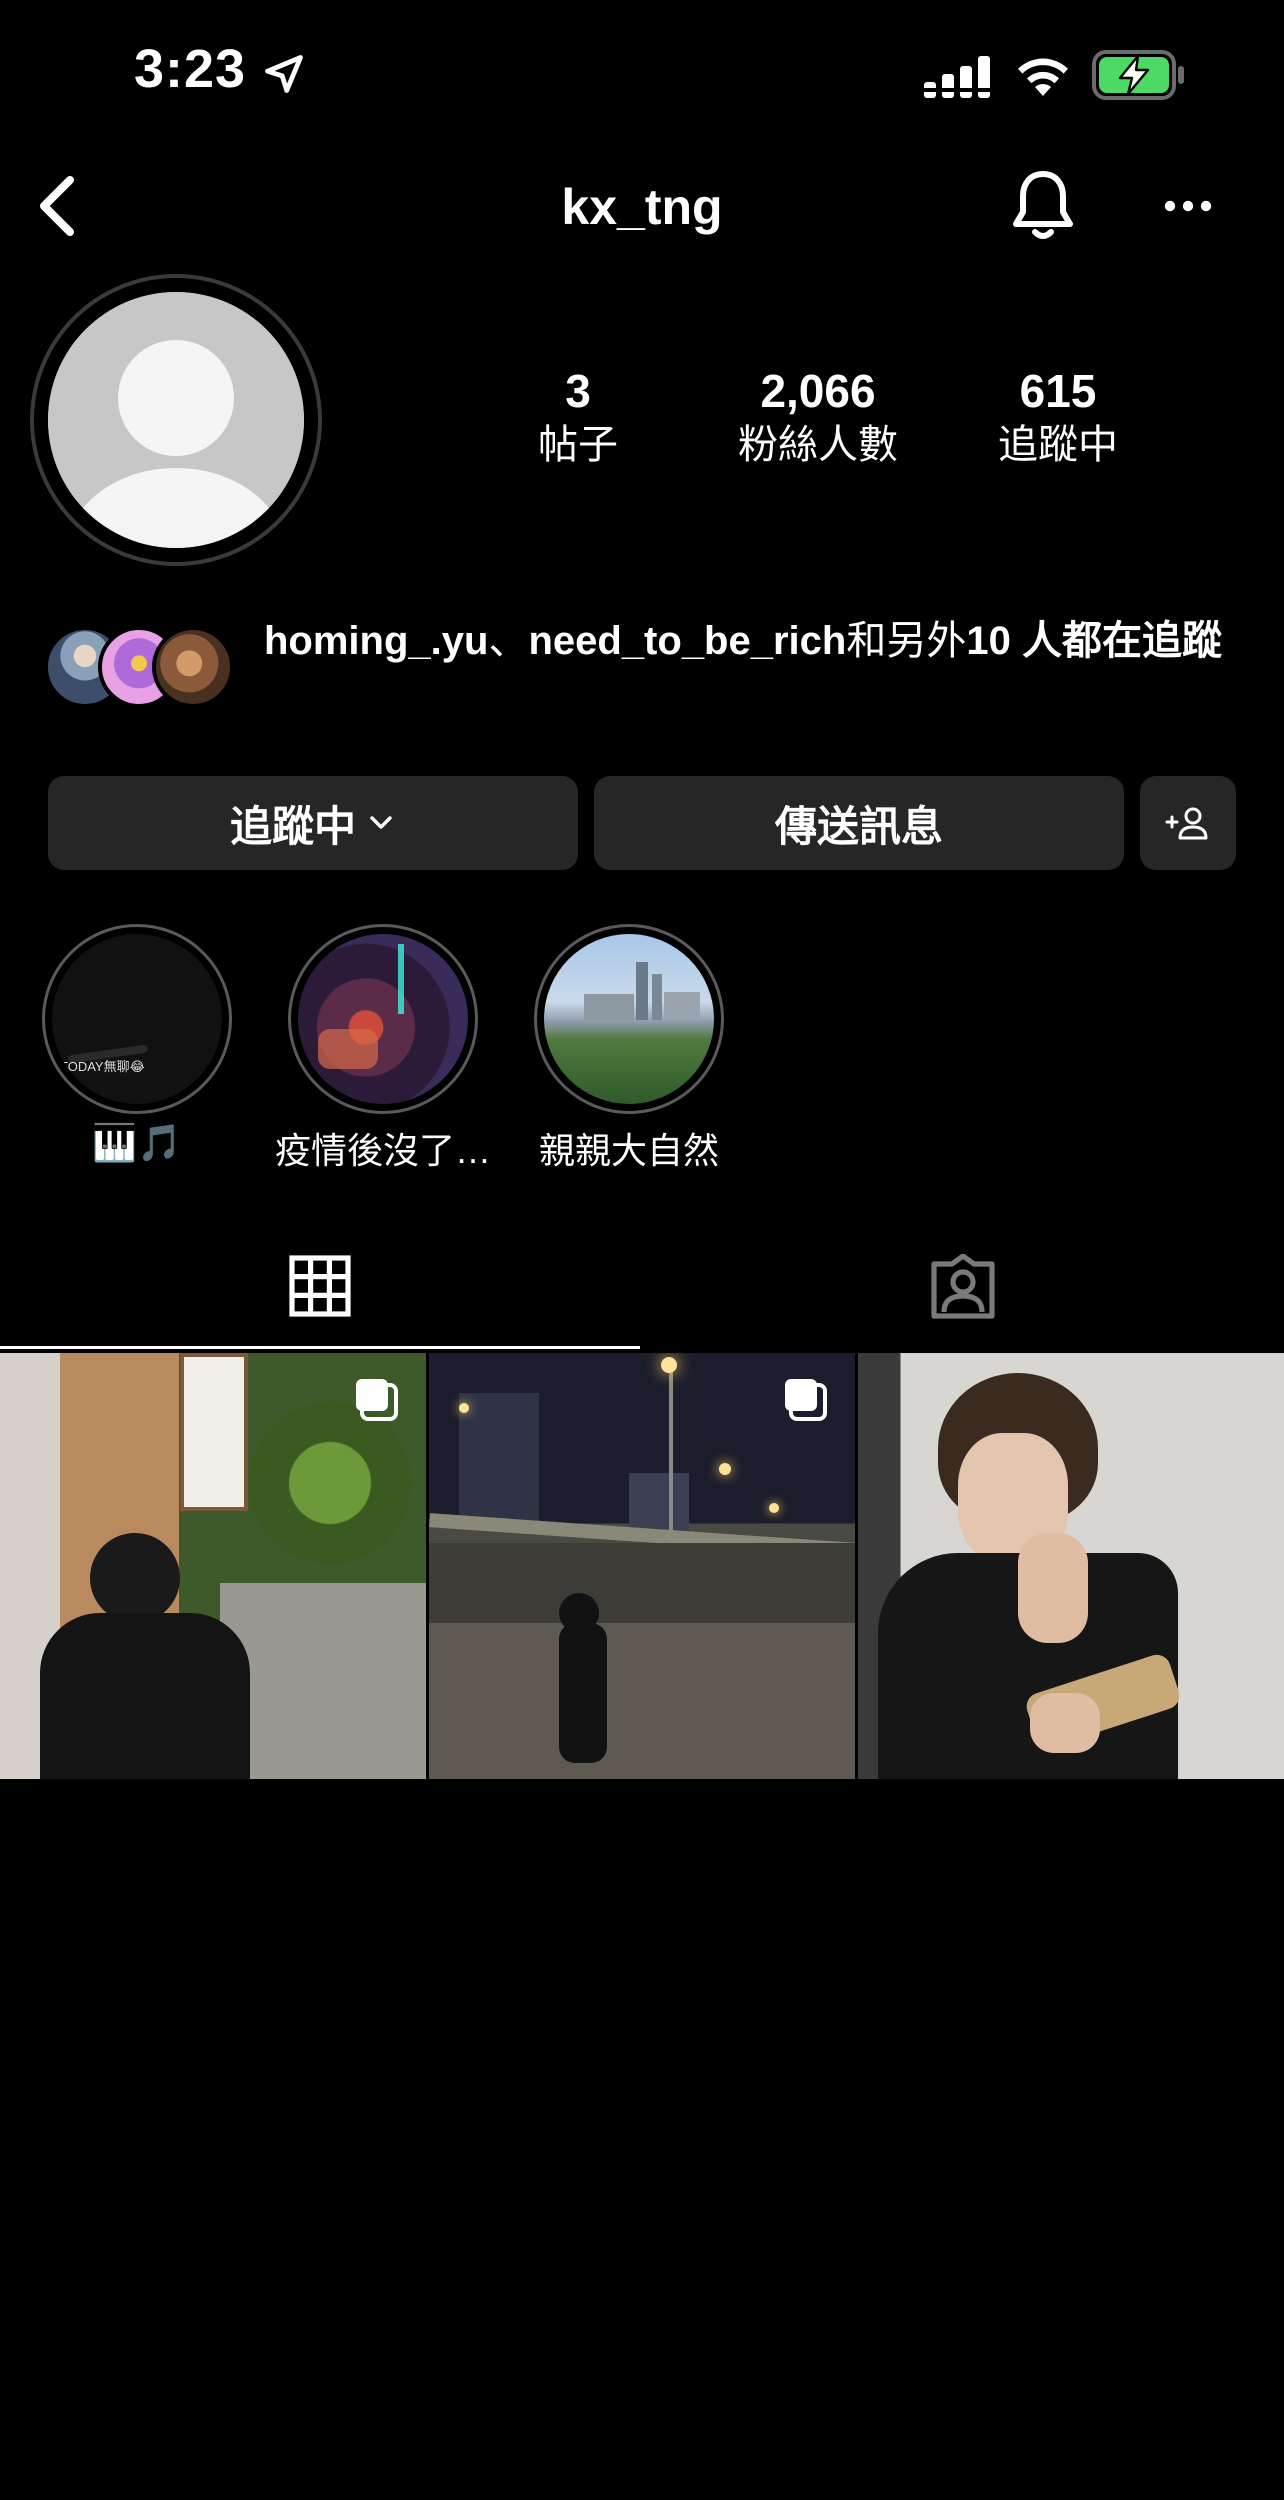 This screenshot has width=1284, height=2500. What do you see at coordinates (149, 671) in the screenshot?
I see `mutual-avatars` at bounding box center [149, 671].